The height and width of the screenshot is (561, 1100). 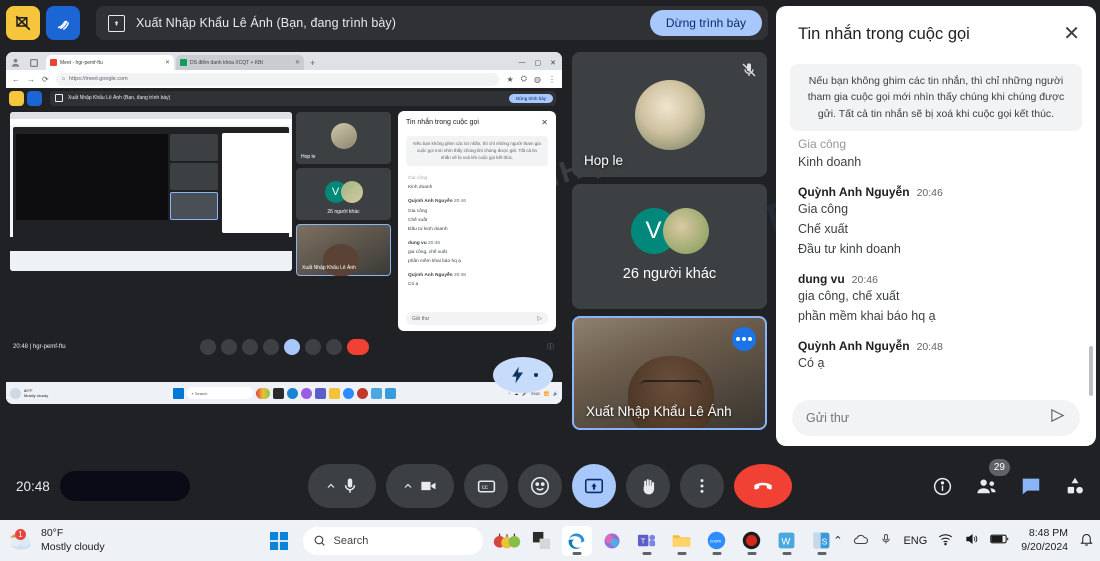 What do you see at coordinates (507, 541) in the screenshot?
I see `fruit-widget-icon` at bounding box center [507, 541].